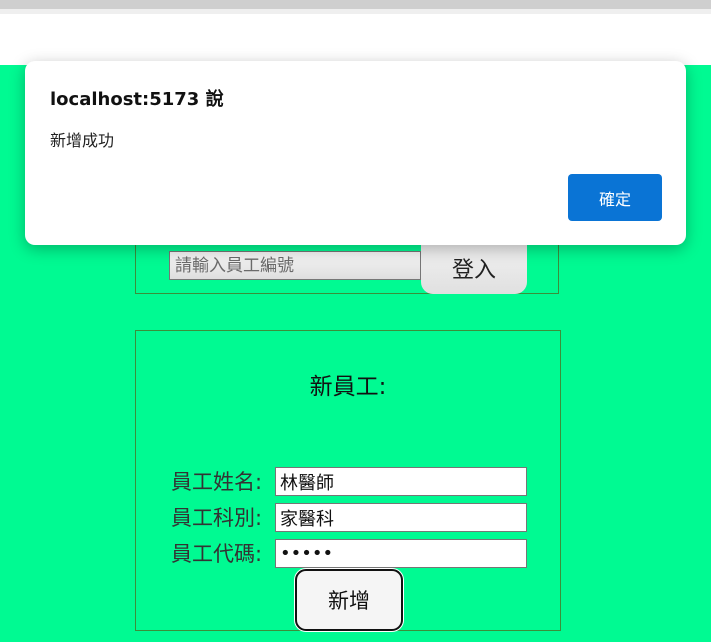 The image size is (711, 642). Describe the element at coordinates (474, 268) in the screenshot. I see `login-button: 登入` at that location.